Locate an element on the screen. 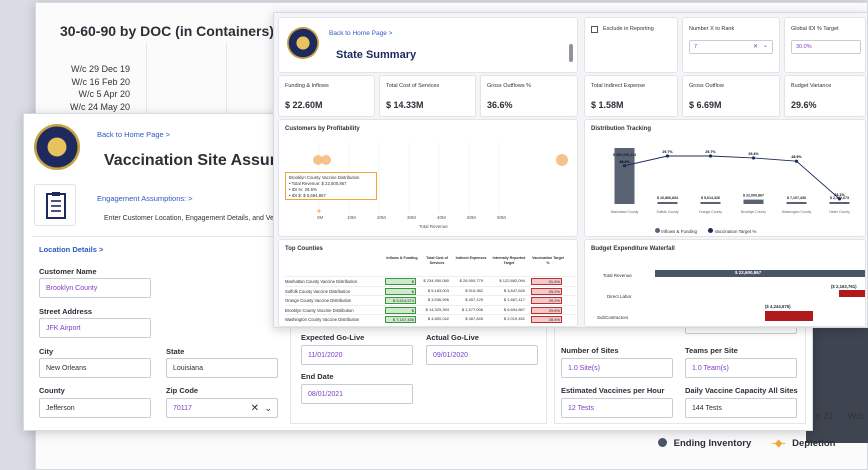 The width and height of the screenshot is (868, 470). city-input: New Orleans is located at coordinates (95, 368).